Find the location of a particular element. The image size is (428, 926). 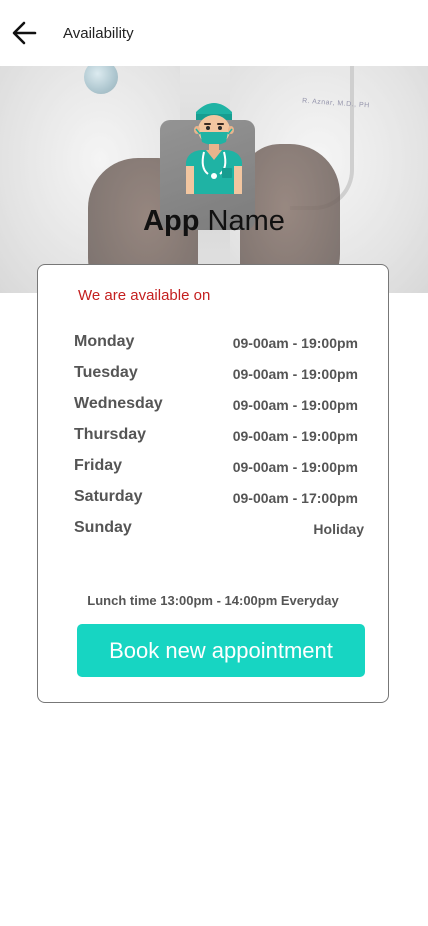

page-title: Availability is located at coordinates (98, 33).